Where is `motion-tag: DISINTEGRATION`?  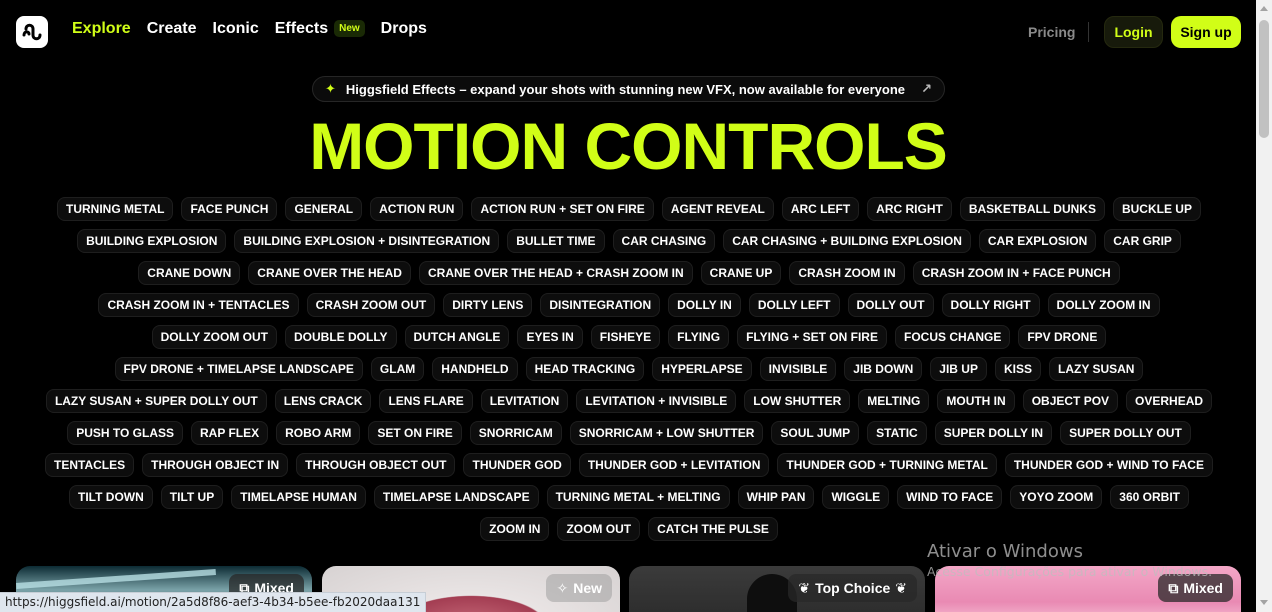 motion-tag: DISINTEGRATION is located at coordinates (600, 305).